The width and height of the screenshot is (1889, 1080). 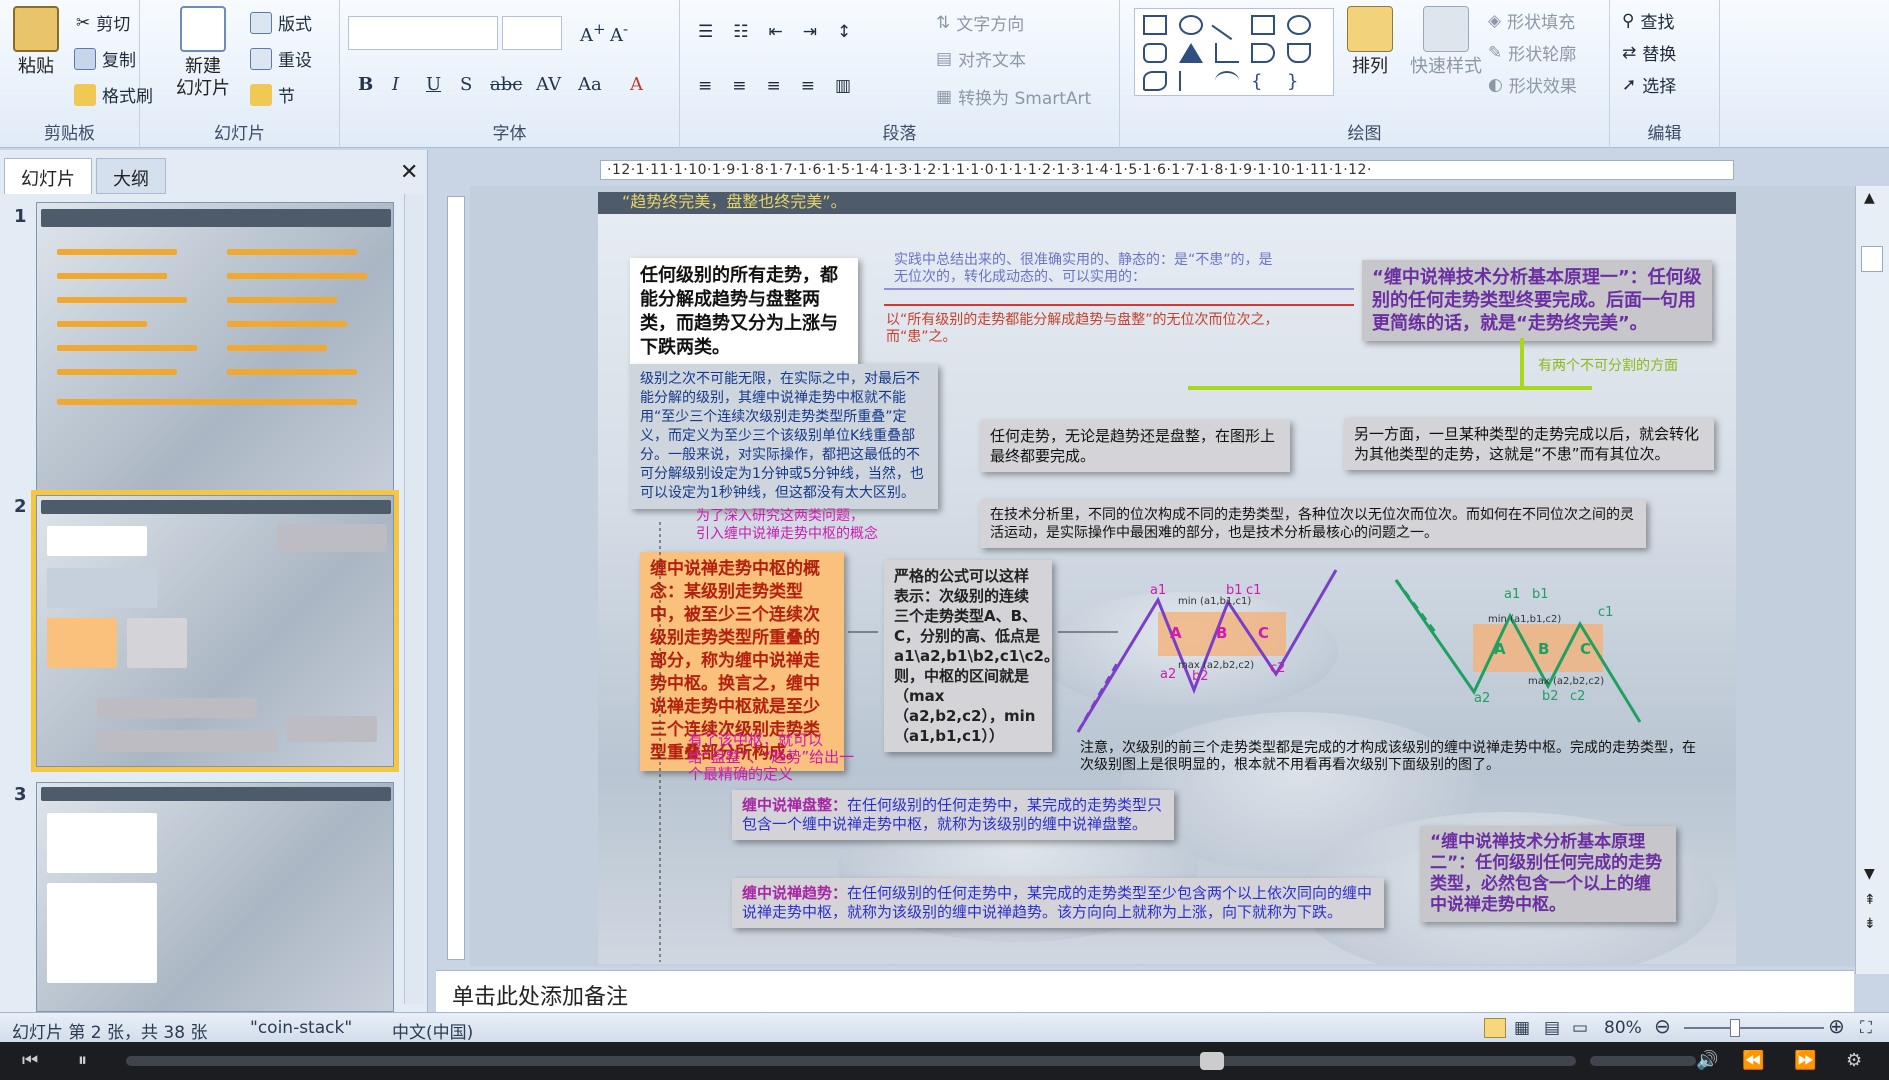 What do you see at coordinates (1299, 53) in the screenshot?
I see `arrow-down-shape-icon` at bounding box center [1299, 53].